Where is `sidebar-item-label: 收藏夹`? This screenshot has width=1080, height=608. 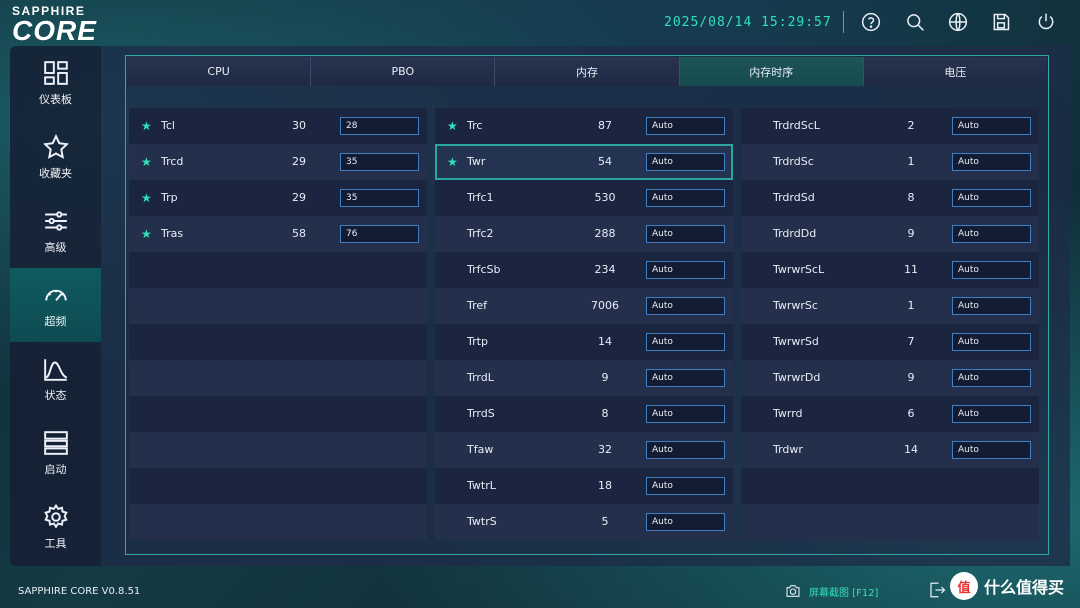 sidebar-item-label: 收藏夹 is located at coordinates (55, 173).